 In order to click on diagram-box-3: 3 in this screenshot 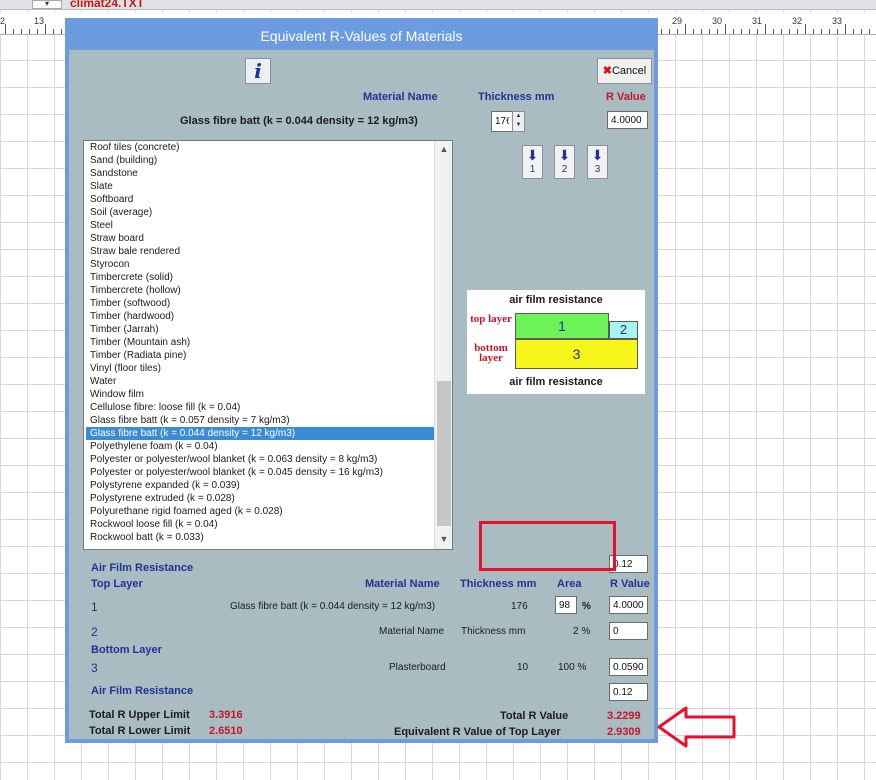, I will do `click(576, 354)`.